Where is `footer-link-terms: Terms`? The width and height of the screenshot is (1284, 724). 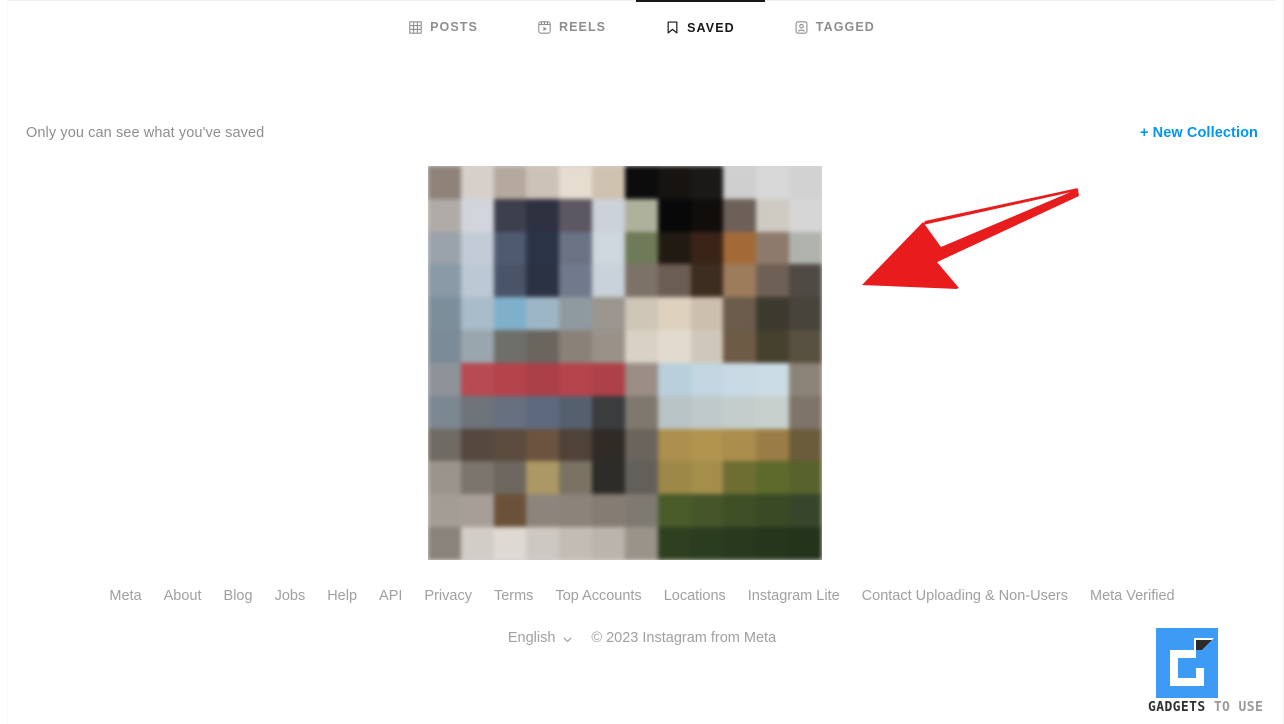 footer-link-terms: Terms is located at coordinates (513, 596).